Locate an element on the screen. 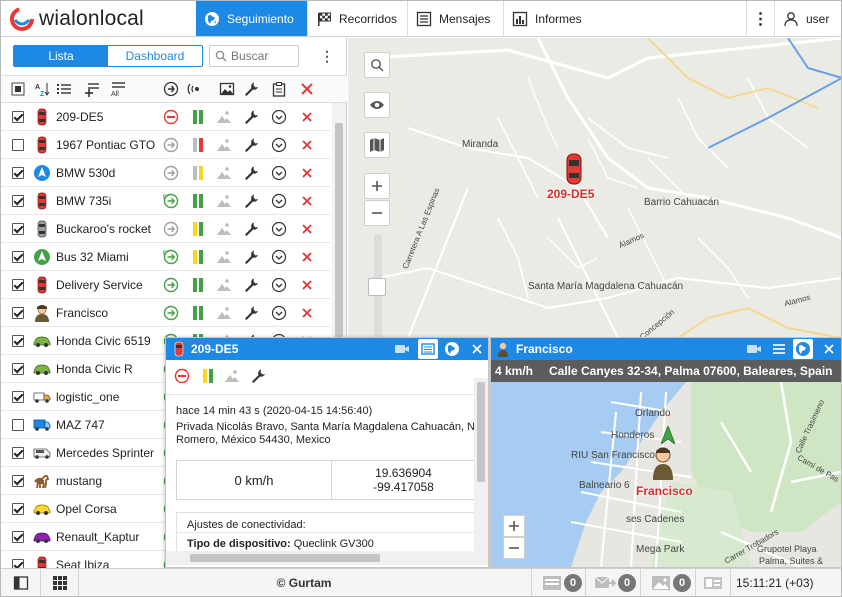 This screenshot has width=842, height=597. user-menu: user is located at coordinates (807, 18).